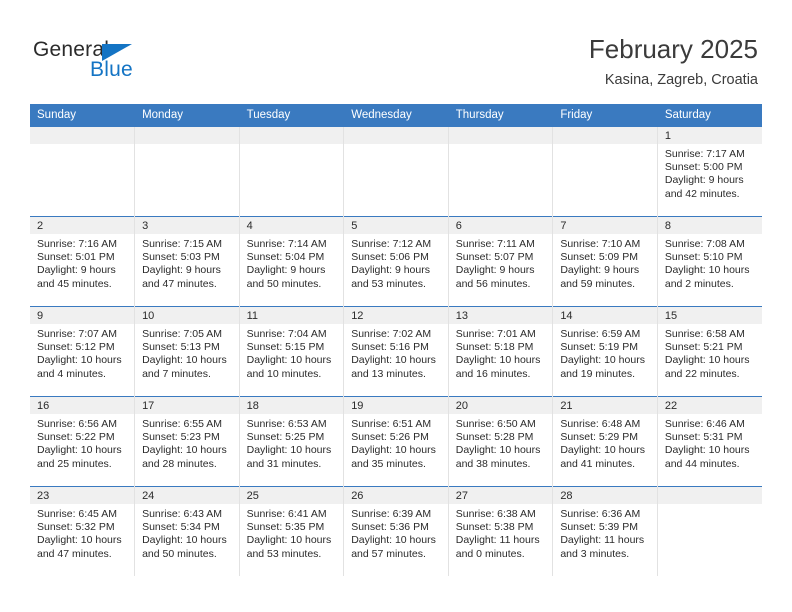 This screenshot has width=792, height=612. Describe the element at coordinates (187, 495) in the screenshot. I see `day-number: 24` at that location.